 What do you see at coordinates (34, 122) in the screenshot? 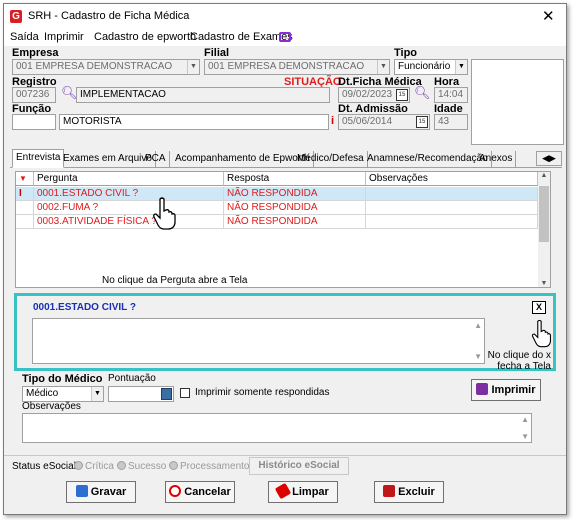
I see `funcao-code-field` at bounding box center [34, 122].